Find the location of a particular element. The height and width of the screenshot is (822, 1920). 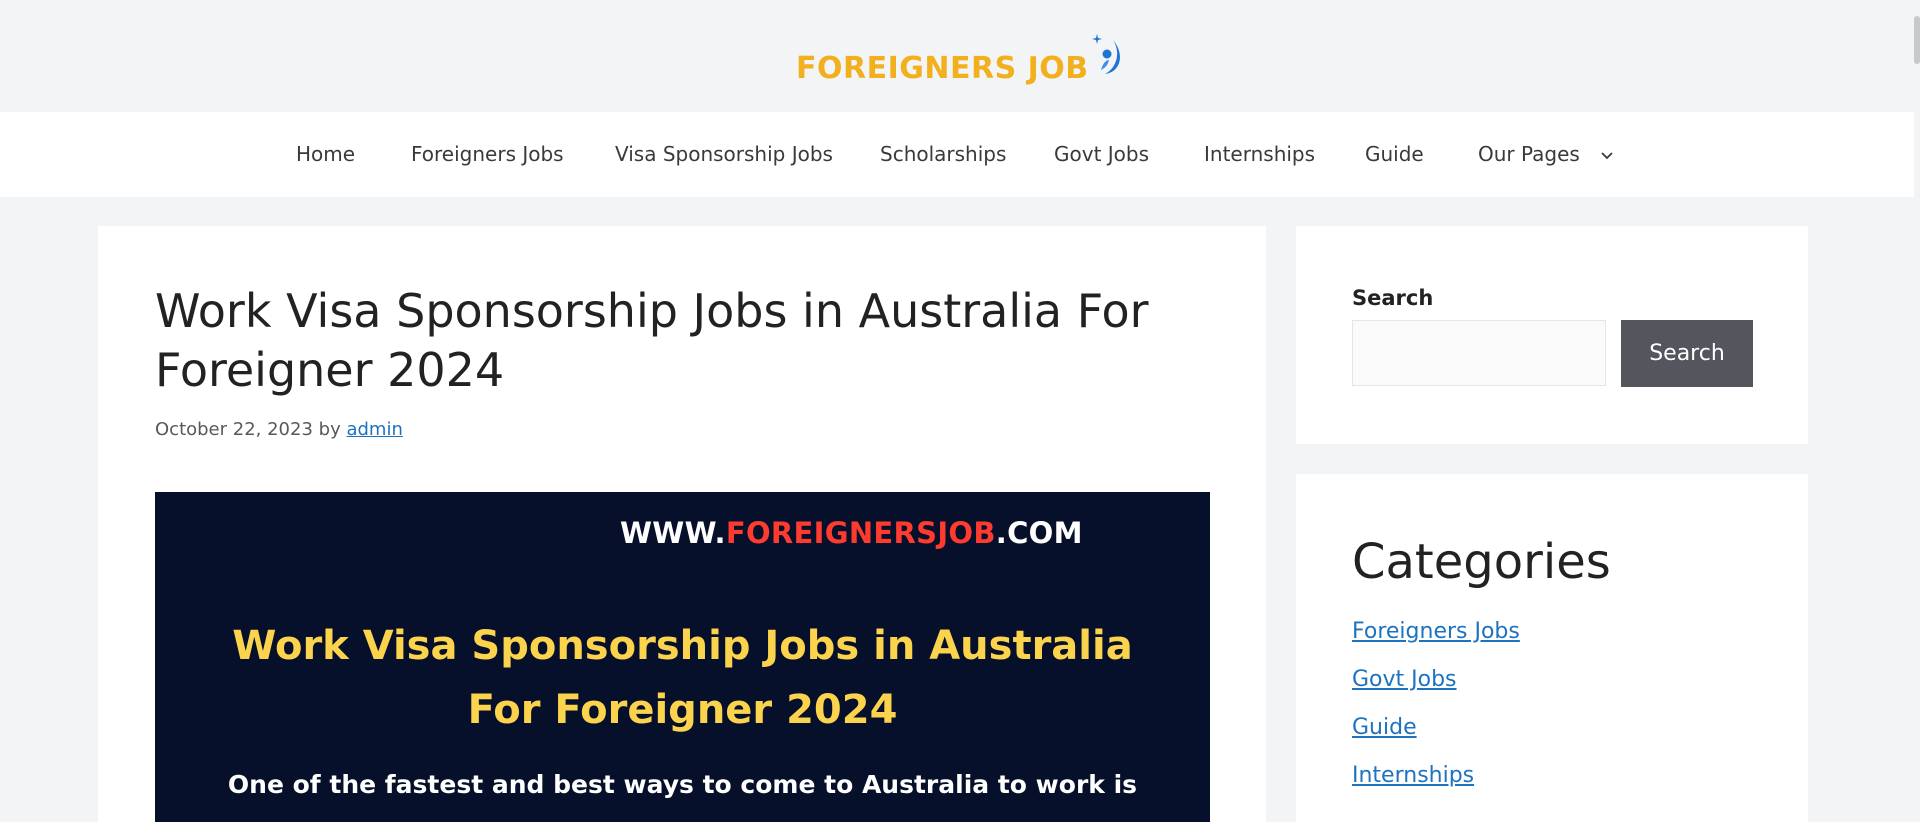

category-link-guide: Guide is located at coordinates (1384, 727).